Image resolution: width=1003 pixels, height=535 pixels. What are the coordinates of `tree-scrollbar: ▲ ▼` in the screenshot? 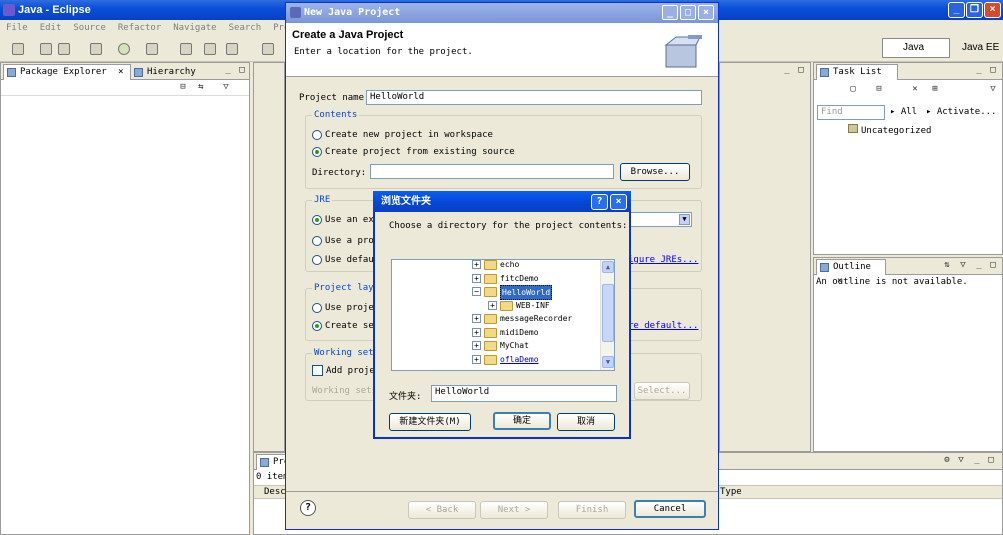 It's located at (607, 315).